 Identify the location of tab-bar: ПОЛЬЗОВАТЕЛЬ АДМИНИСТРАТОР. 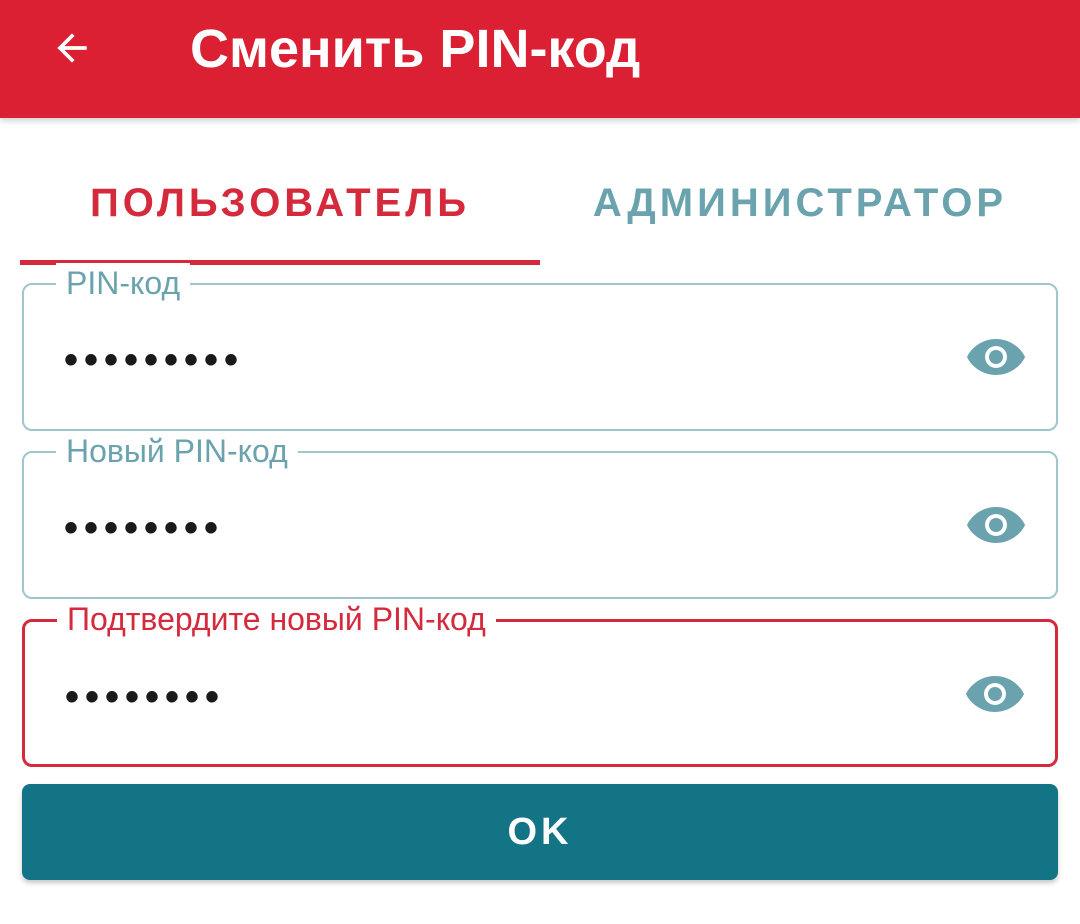
(540, 207).